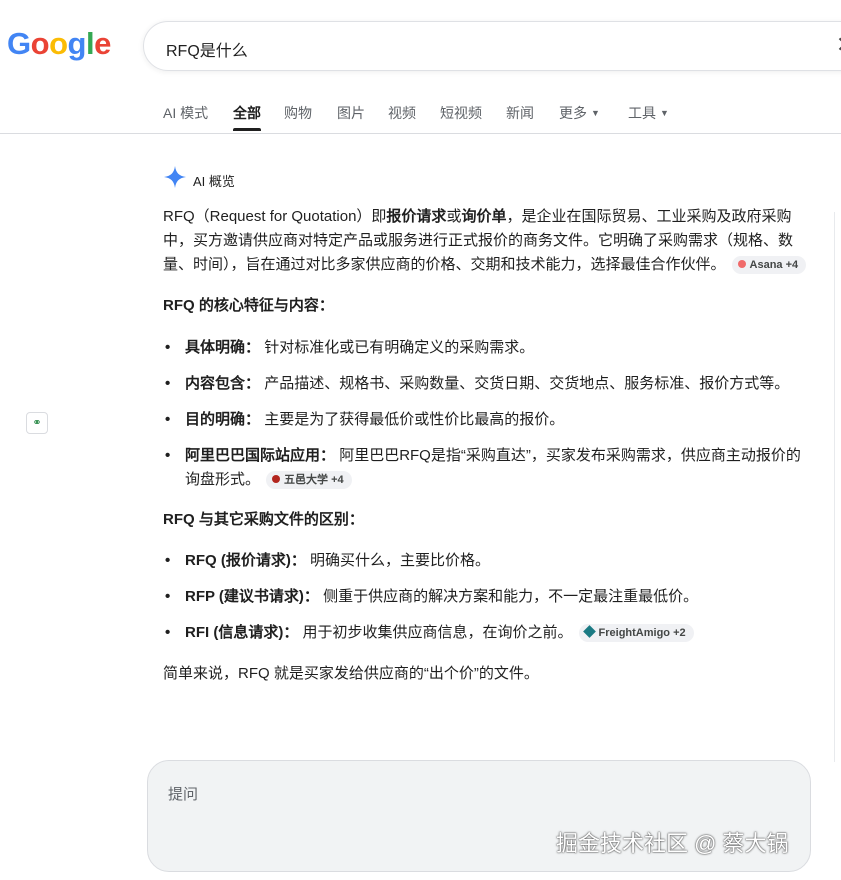  What do you see at coordinates (185, 113) in the screenshot?
I see `tab-ai-mode: AI 模式` at bounding box center [185, 113].